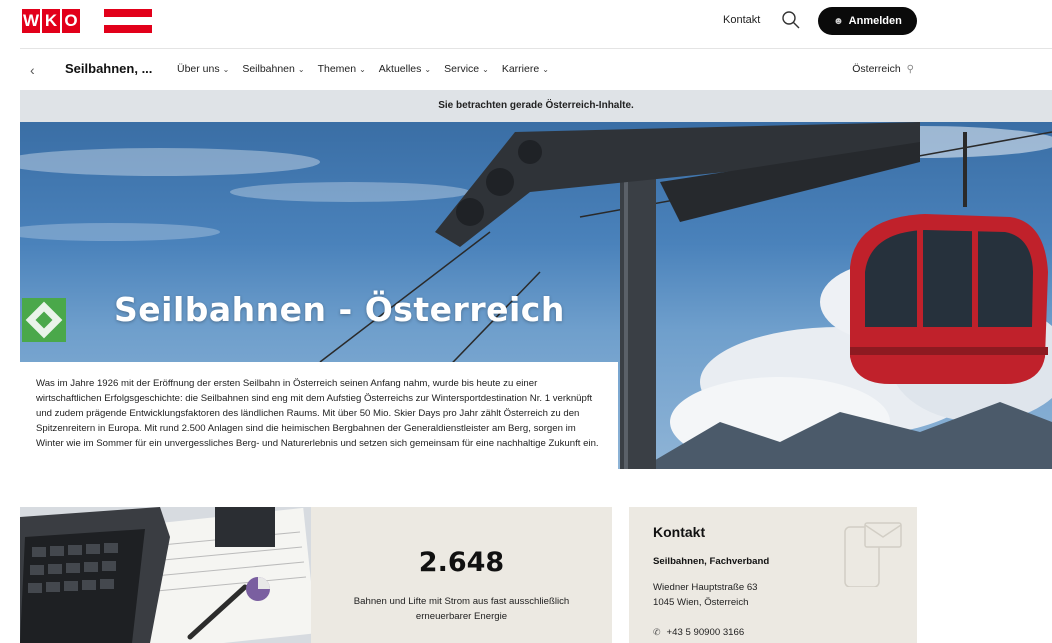 This screenshot has width=1052, height=643. Describe the element at coordinates (791, 20) in the screenshot. I see `search-icon` at that location.